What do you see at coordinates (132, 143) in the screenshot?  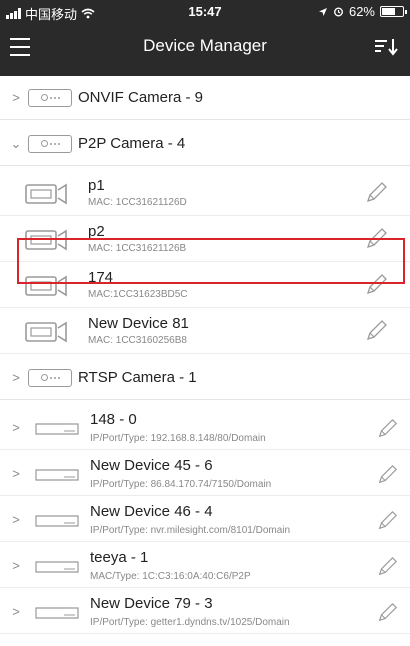 I see `group-label: P2P Camera - 4` at bounding box center [132, 143].